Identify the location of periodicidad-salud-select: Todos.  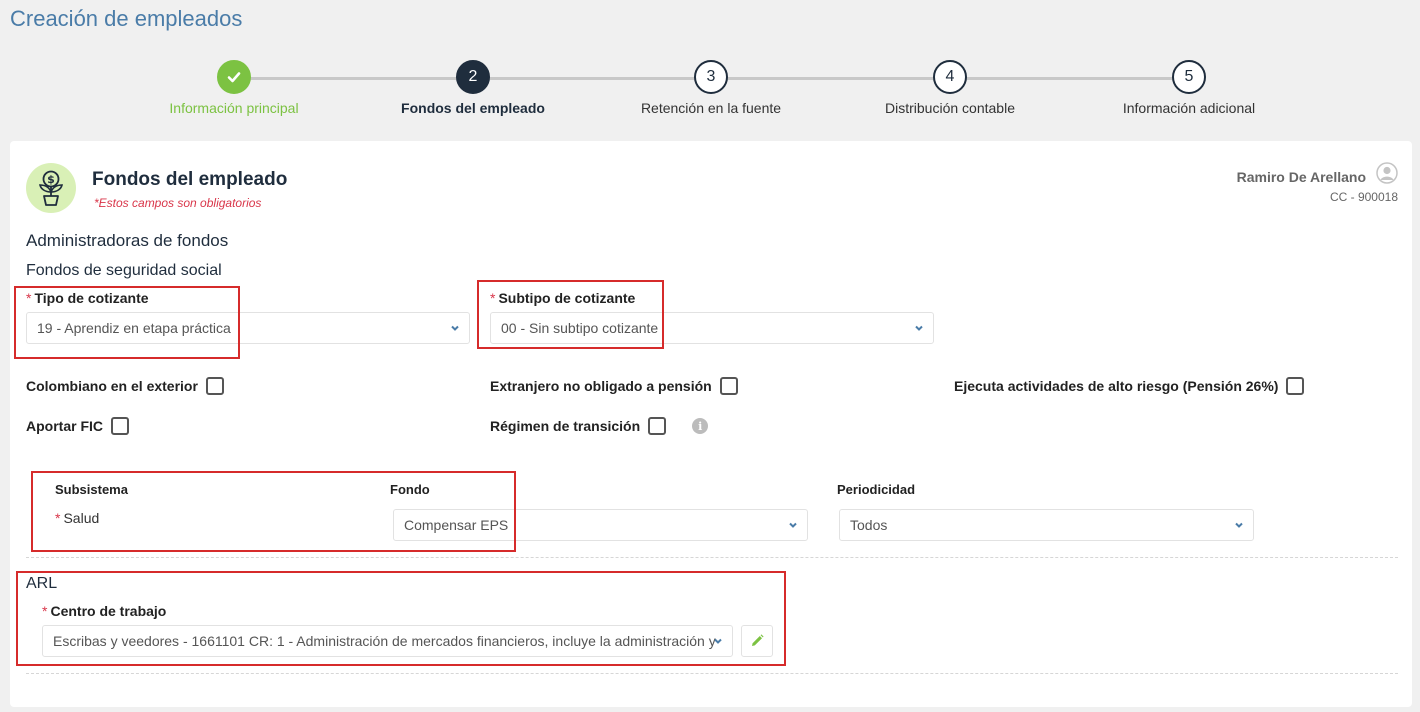
(1046, 525).